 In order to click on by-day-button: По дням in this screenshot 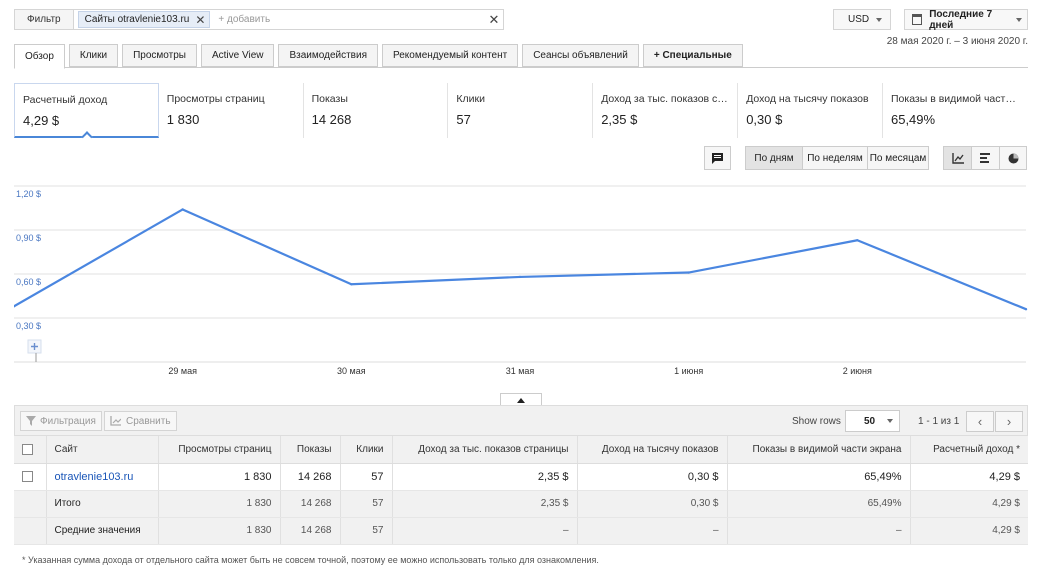, I will do `click(773, 158)`.